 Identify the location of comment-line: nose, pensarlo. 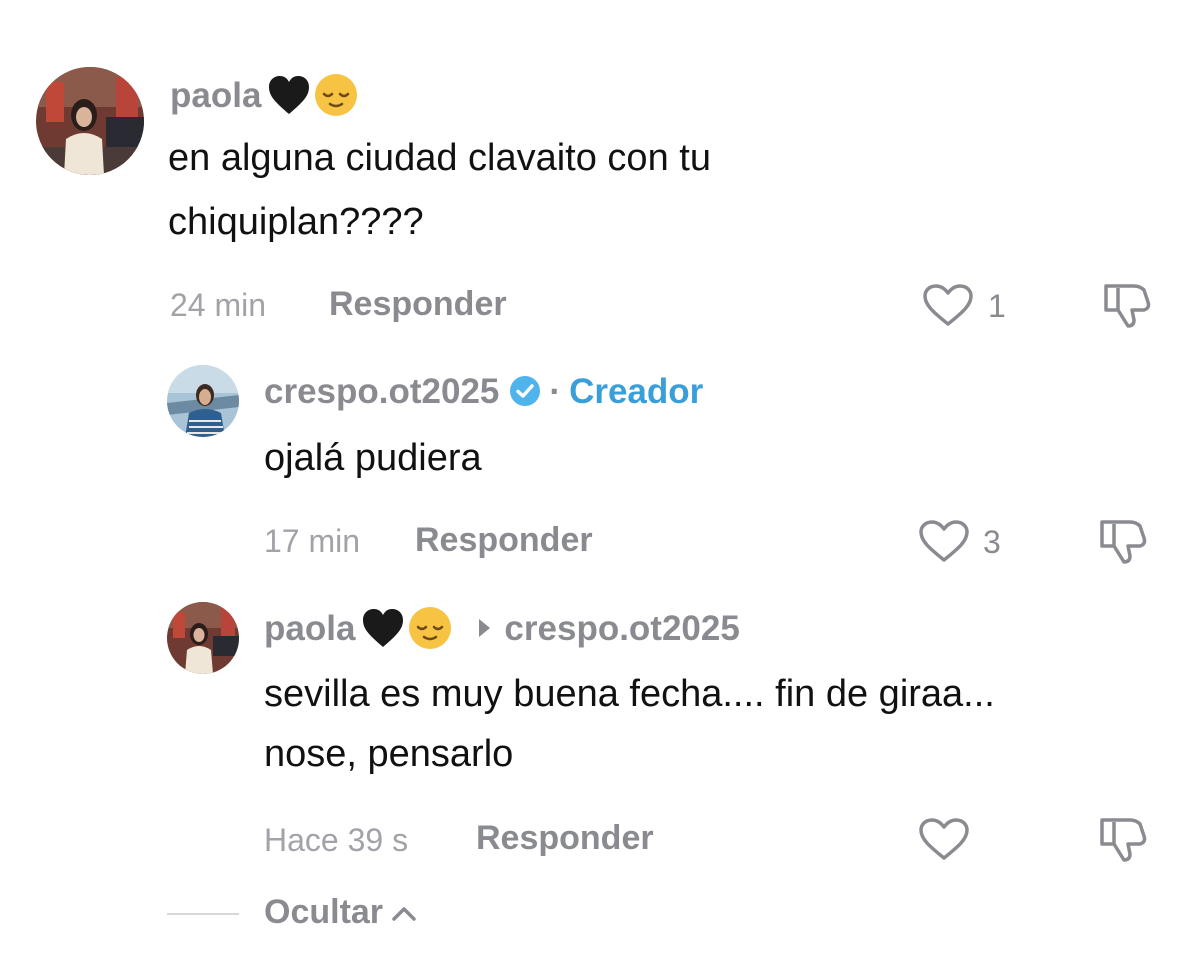
(389, 754).